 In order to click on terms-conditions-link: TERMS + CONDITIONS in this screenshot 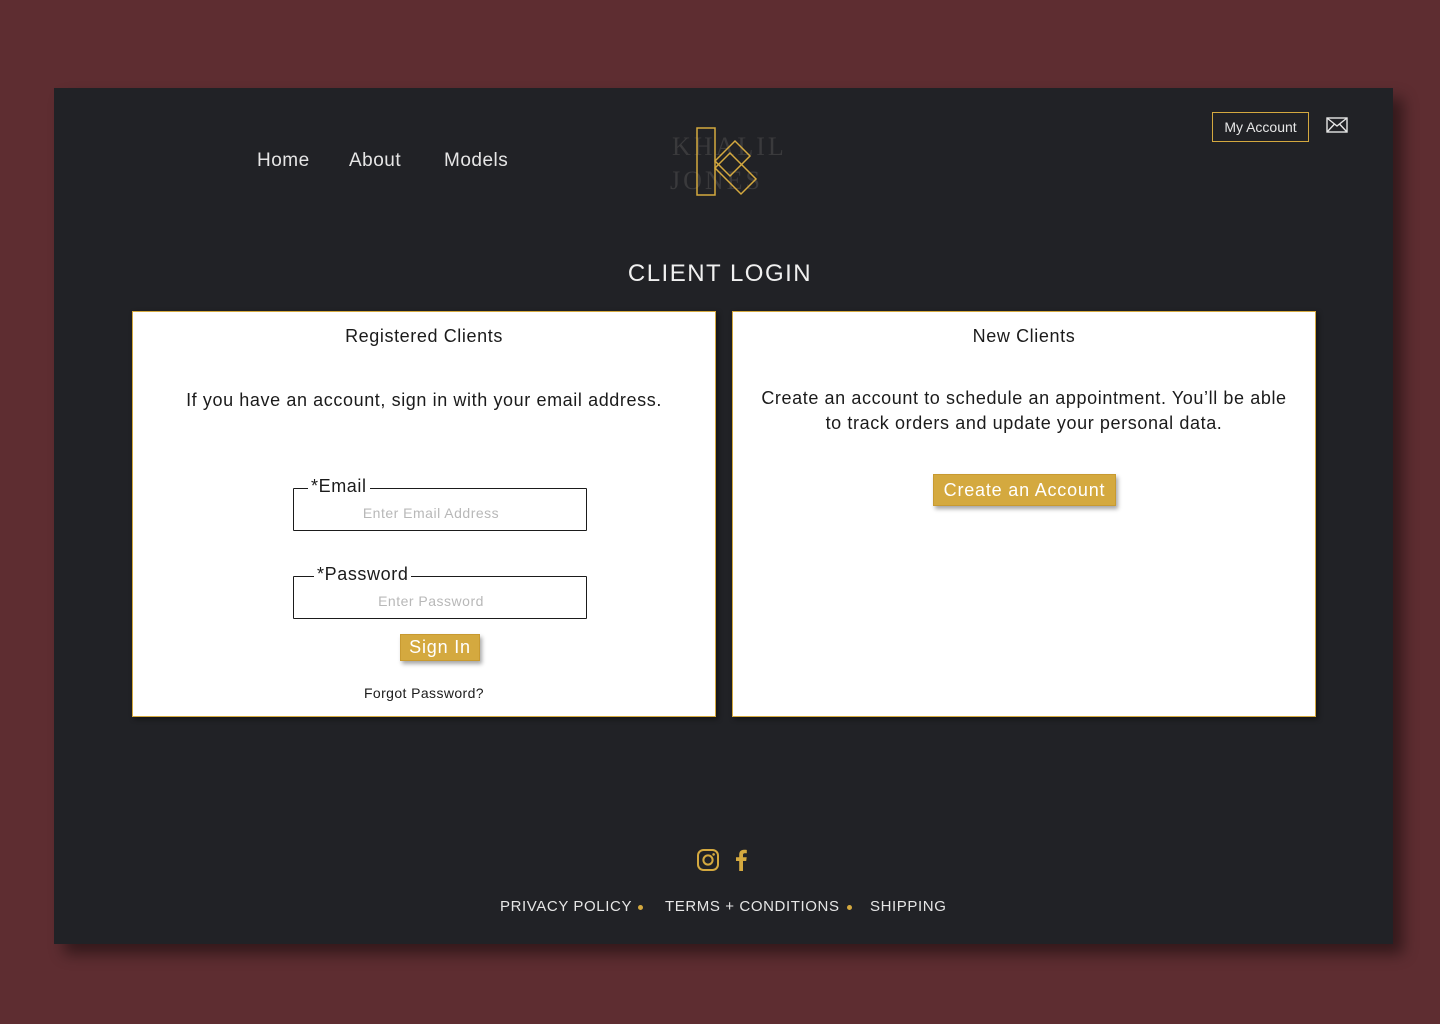, I will do `click(752, 906)`.